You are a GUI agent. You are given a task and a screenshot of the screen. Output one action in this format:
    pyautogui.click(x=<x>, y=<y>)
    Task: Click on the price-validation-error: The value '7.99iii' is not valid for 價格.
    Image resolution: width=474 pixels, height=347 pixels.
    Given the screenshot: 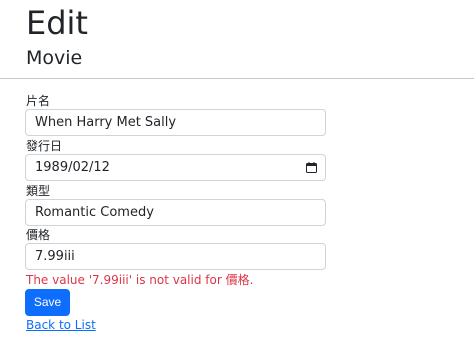 What is the action you would take?
    pyautogui.click(x=140, y=280)
    